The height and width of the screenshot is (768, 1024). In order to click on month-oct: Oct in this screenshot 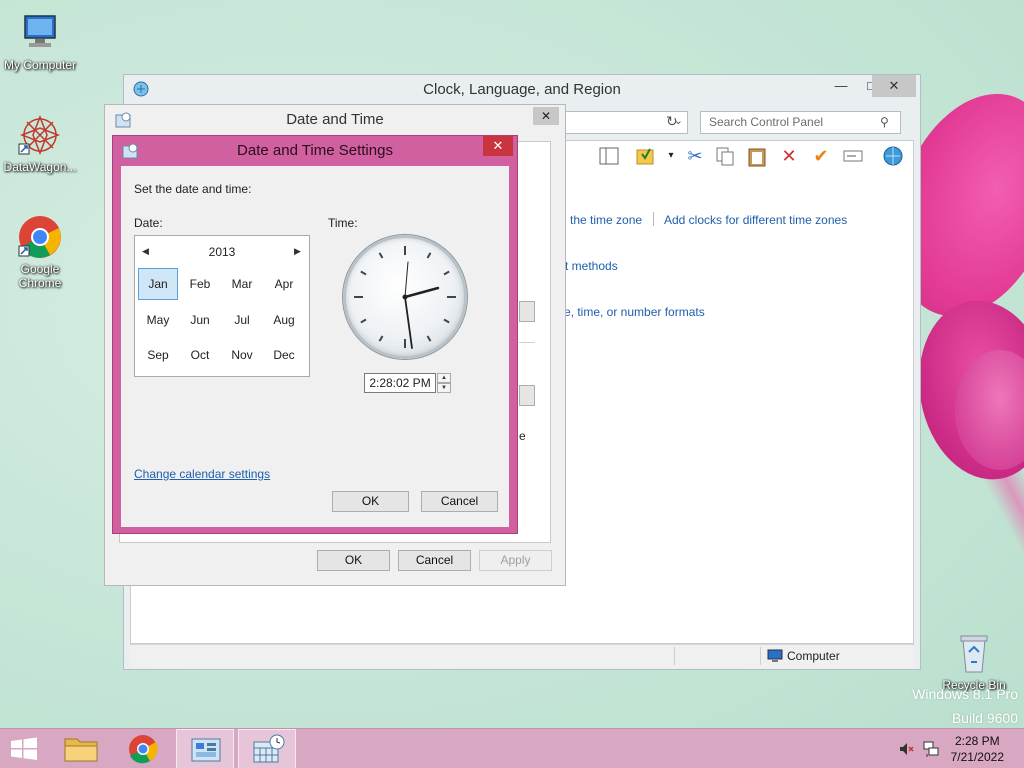, I will do `click(200, 355)`.